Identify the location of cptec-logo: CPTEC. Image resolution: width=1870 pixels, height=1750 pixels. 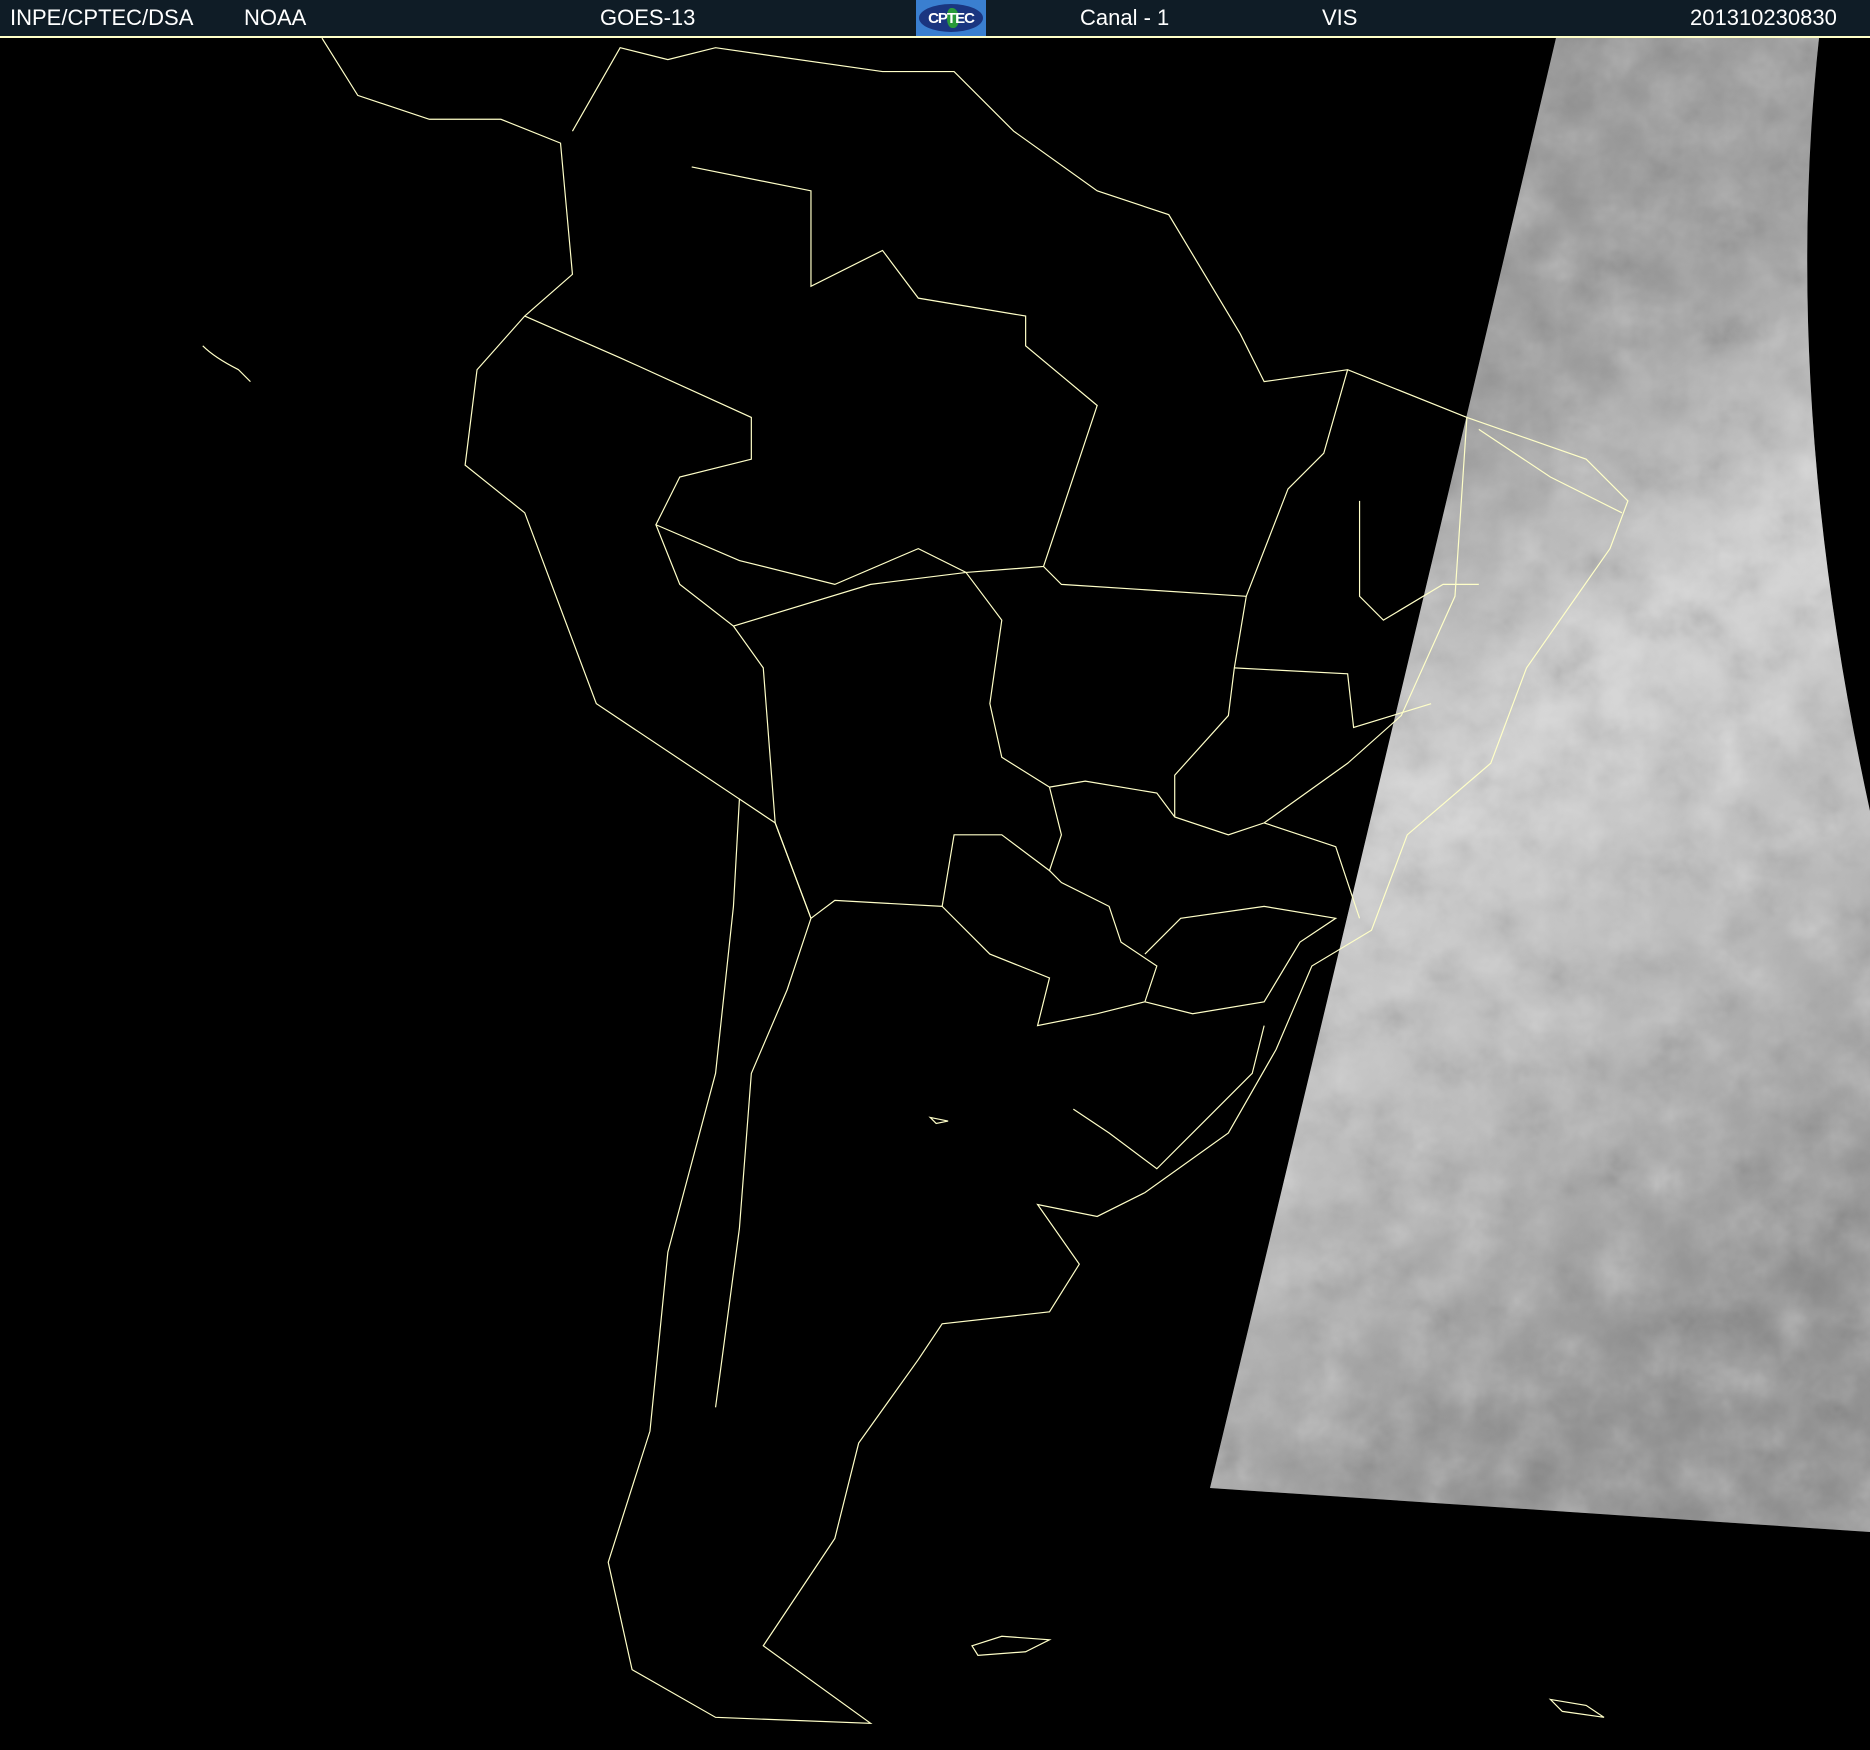
(951, 18).